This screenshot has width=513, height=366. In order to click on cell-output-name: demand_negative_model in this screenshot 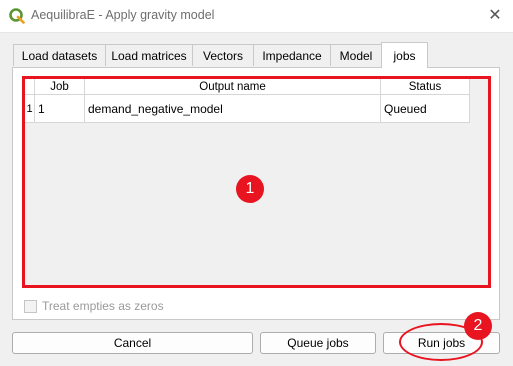, I will do `click(233, 109)`.